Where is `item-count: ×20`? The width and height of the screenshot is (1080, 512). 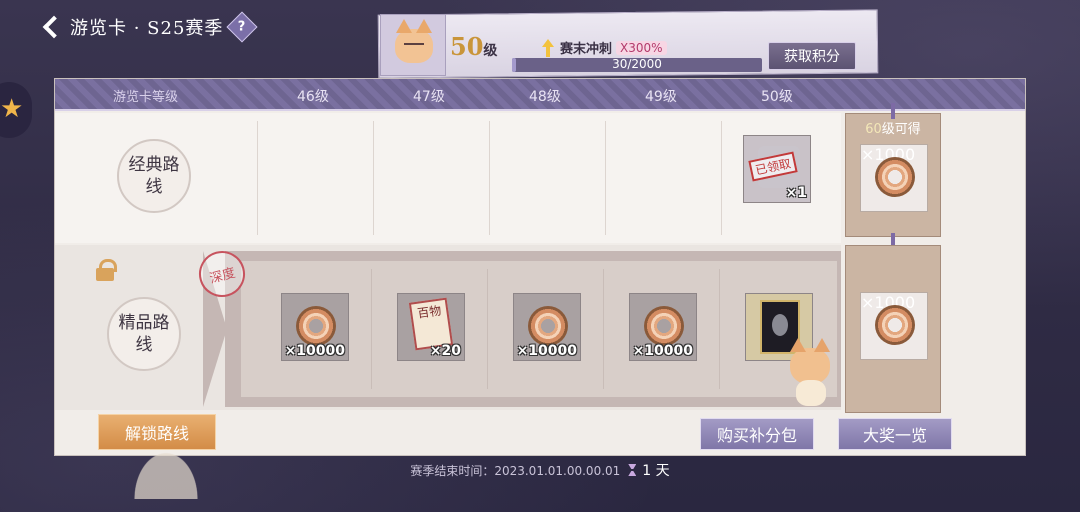 item-count: ×20 is located at coordinates (445, 351).